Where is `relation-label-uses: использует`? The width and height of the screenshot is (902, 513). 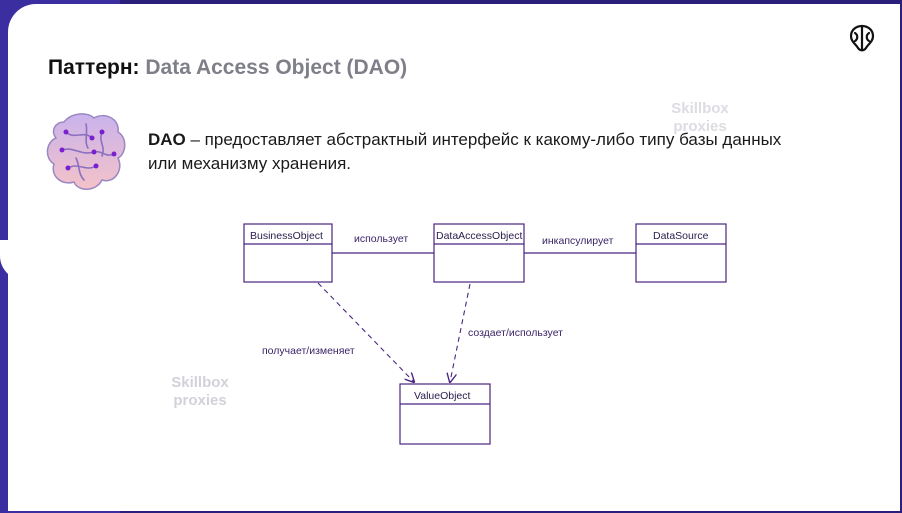 relation-label-uses: использует is located at coordinates (381, 239).